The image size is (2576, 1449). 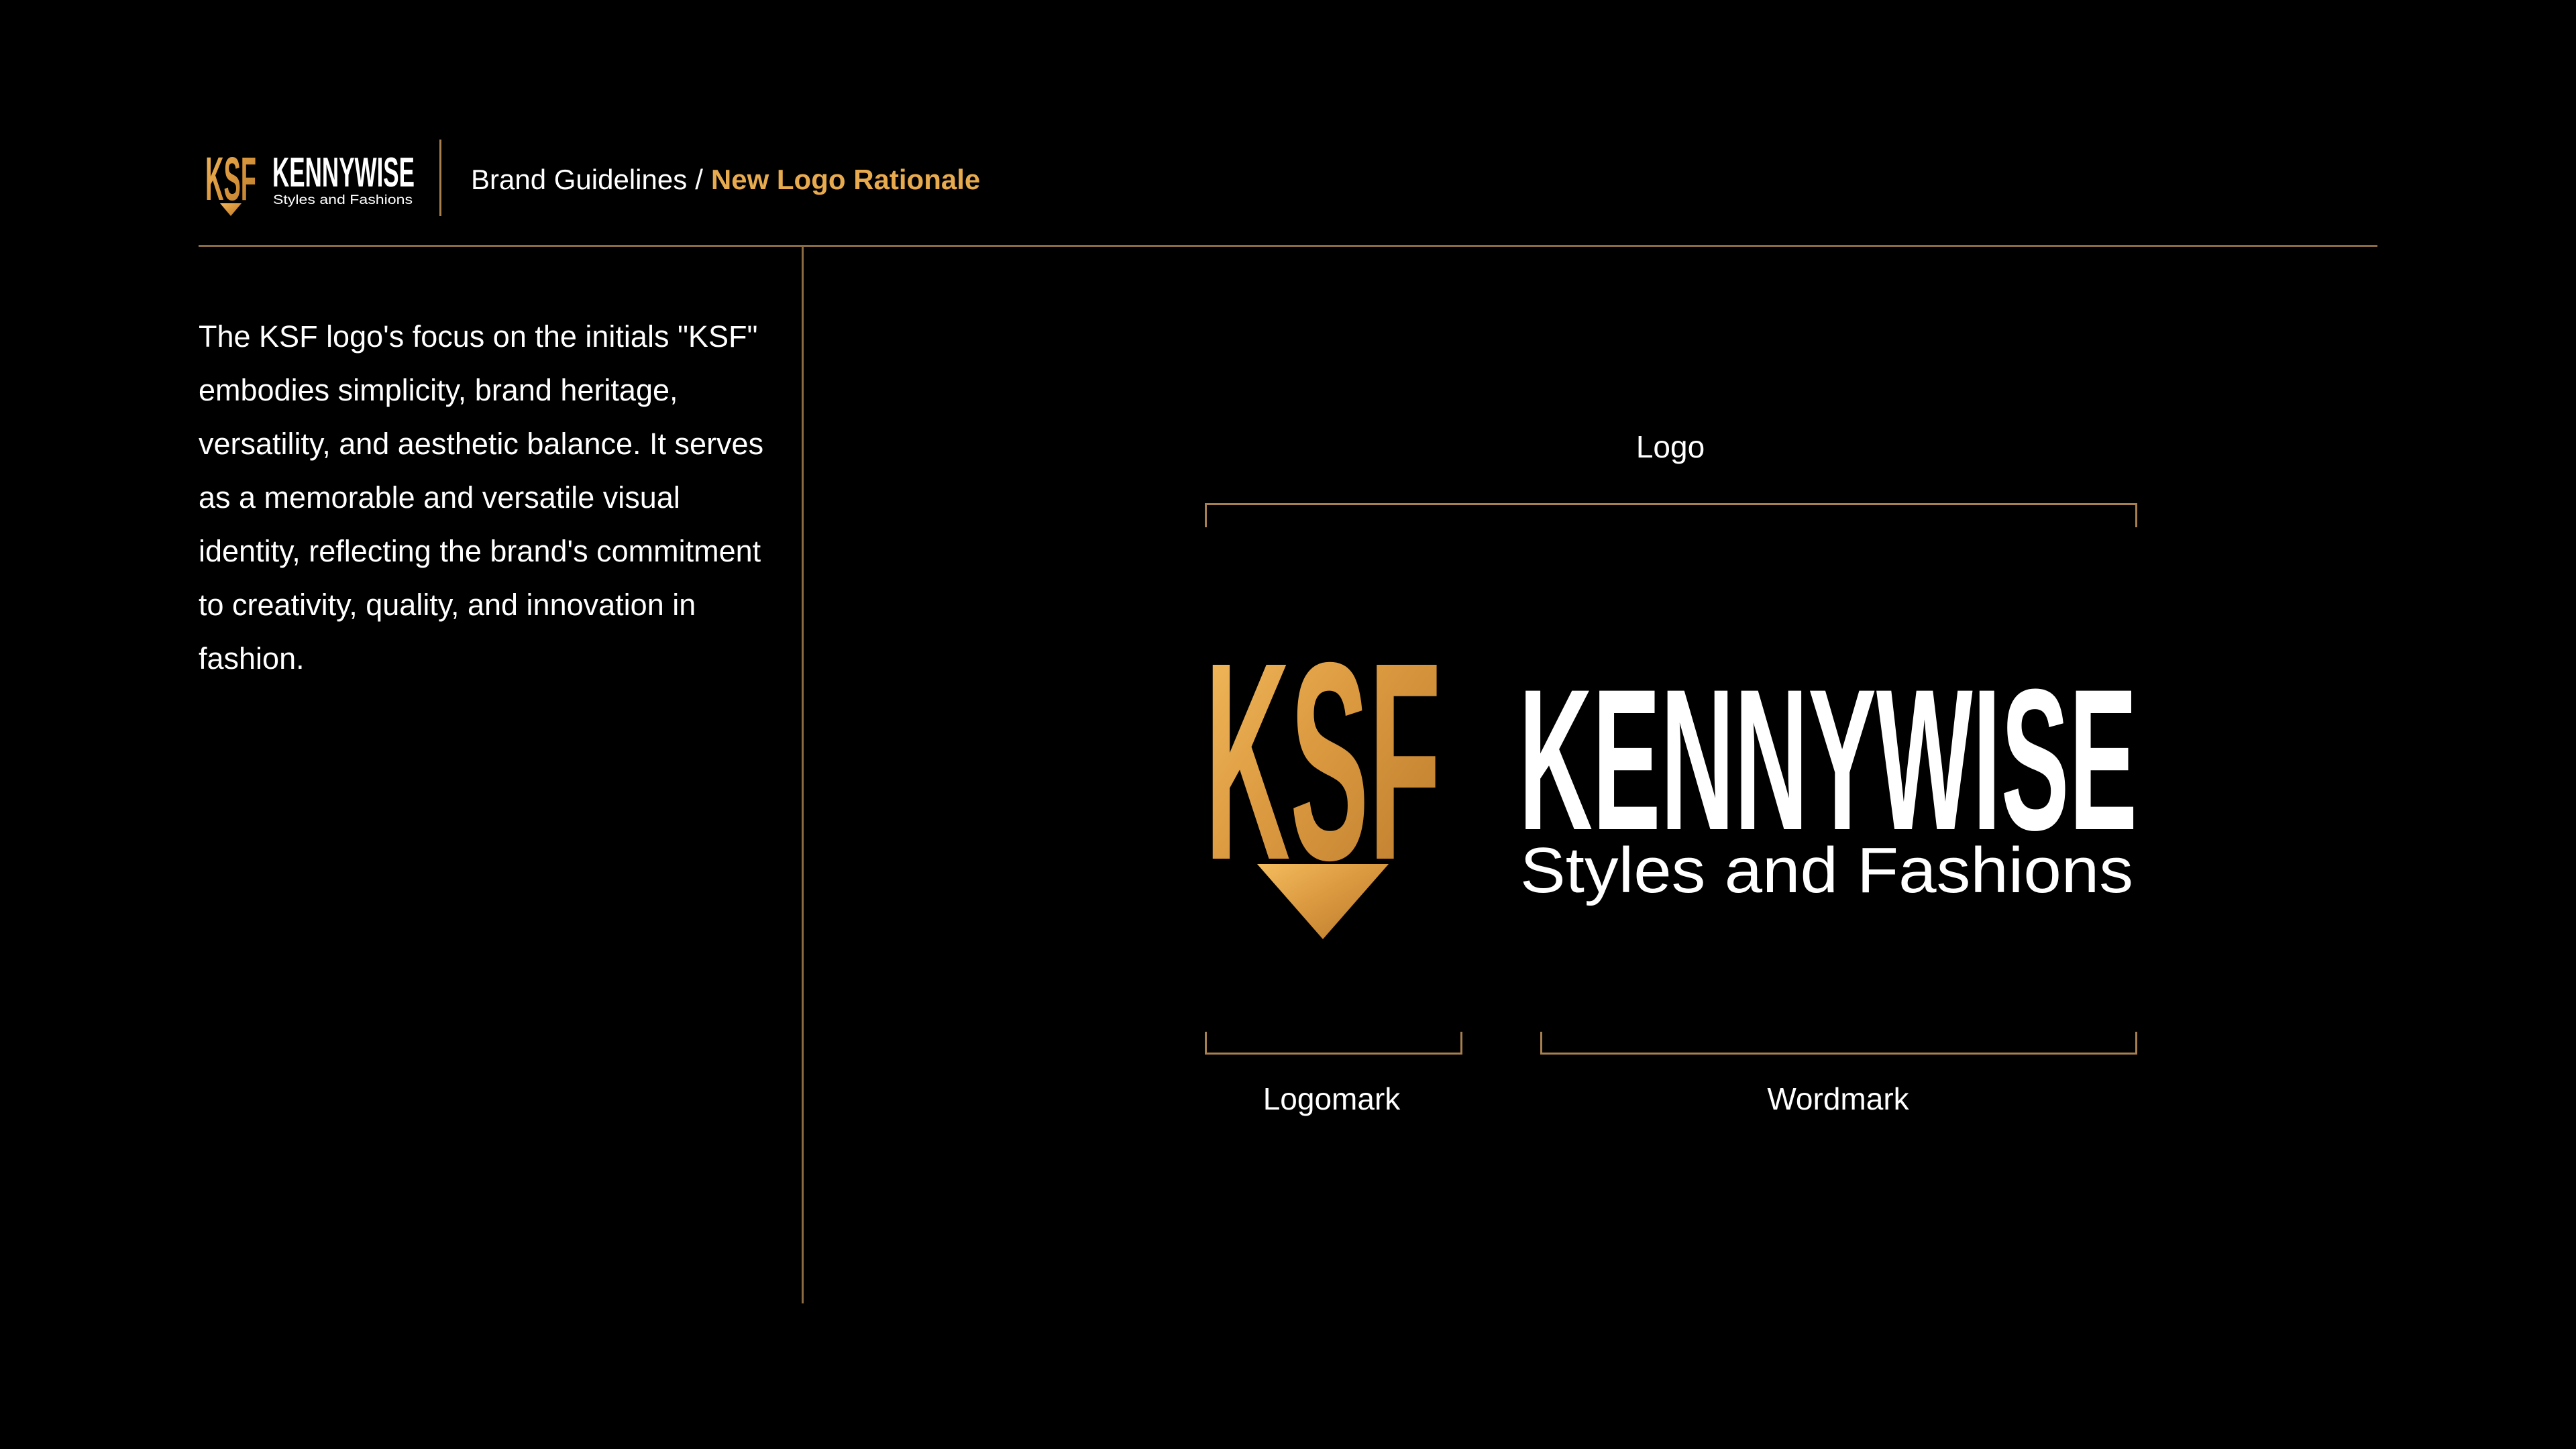 I want to click on logomark-bracket, so click(x=1333, y=1043).